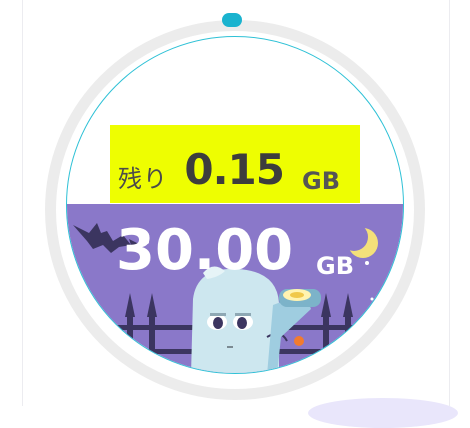  What do you see at coordinates (205, 250) in the screenshot?
I see `total-data-value: 30.00` at bounding box center [205, 250].